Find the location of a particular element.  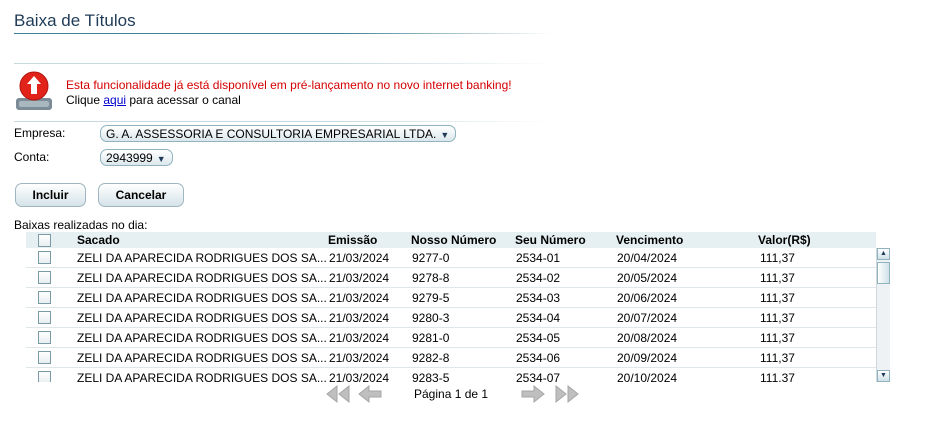

notice-divider is located at coordinates (283, 121).